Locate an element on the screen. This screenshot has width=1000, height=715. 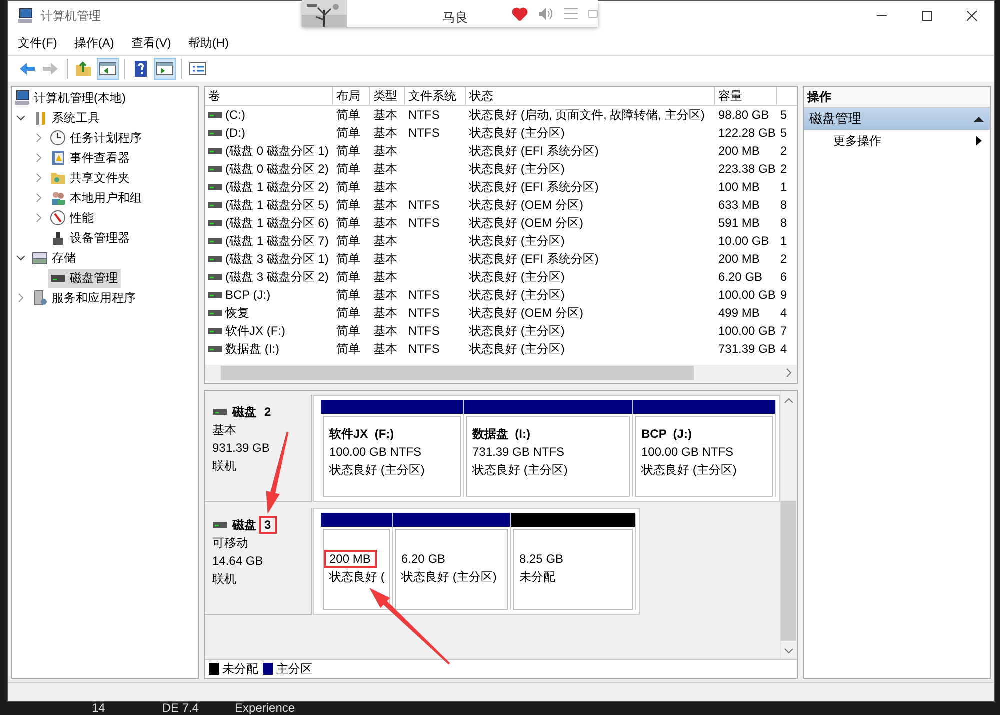
table-cell-text: 98.80 GB is located at coordinates (744, 115).